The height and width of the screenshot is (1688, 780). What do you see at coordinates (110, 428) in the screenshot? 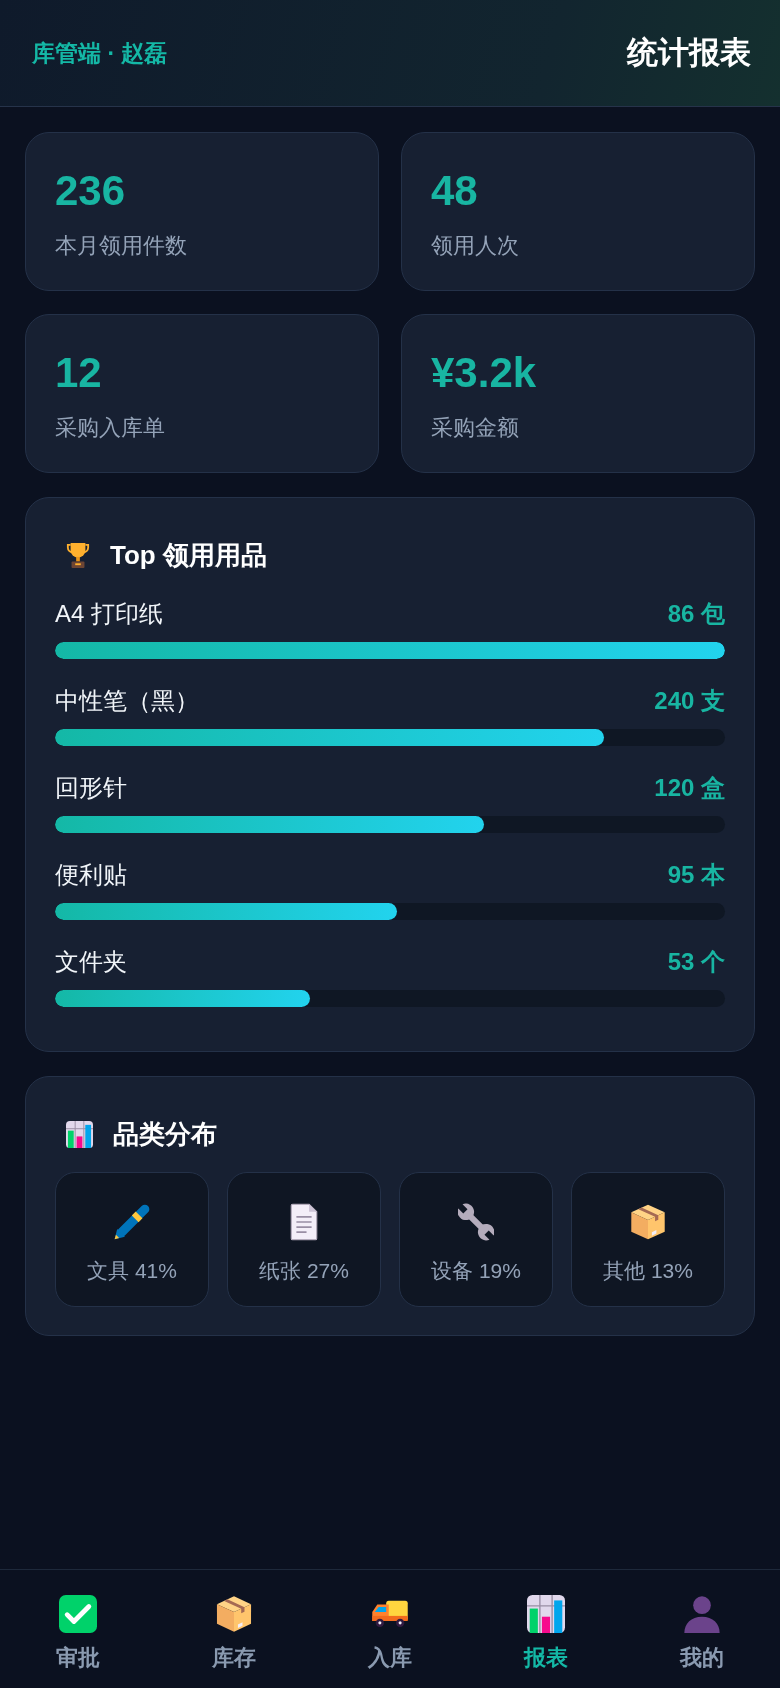
I see `stat-label: 采购入库单` at bounding box center [110, 428].